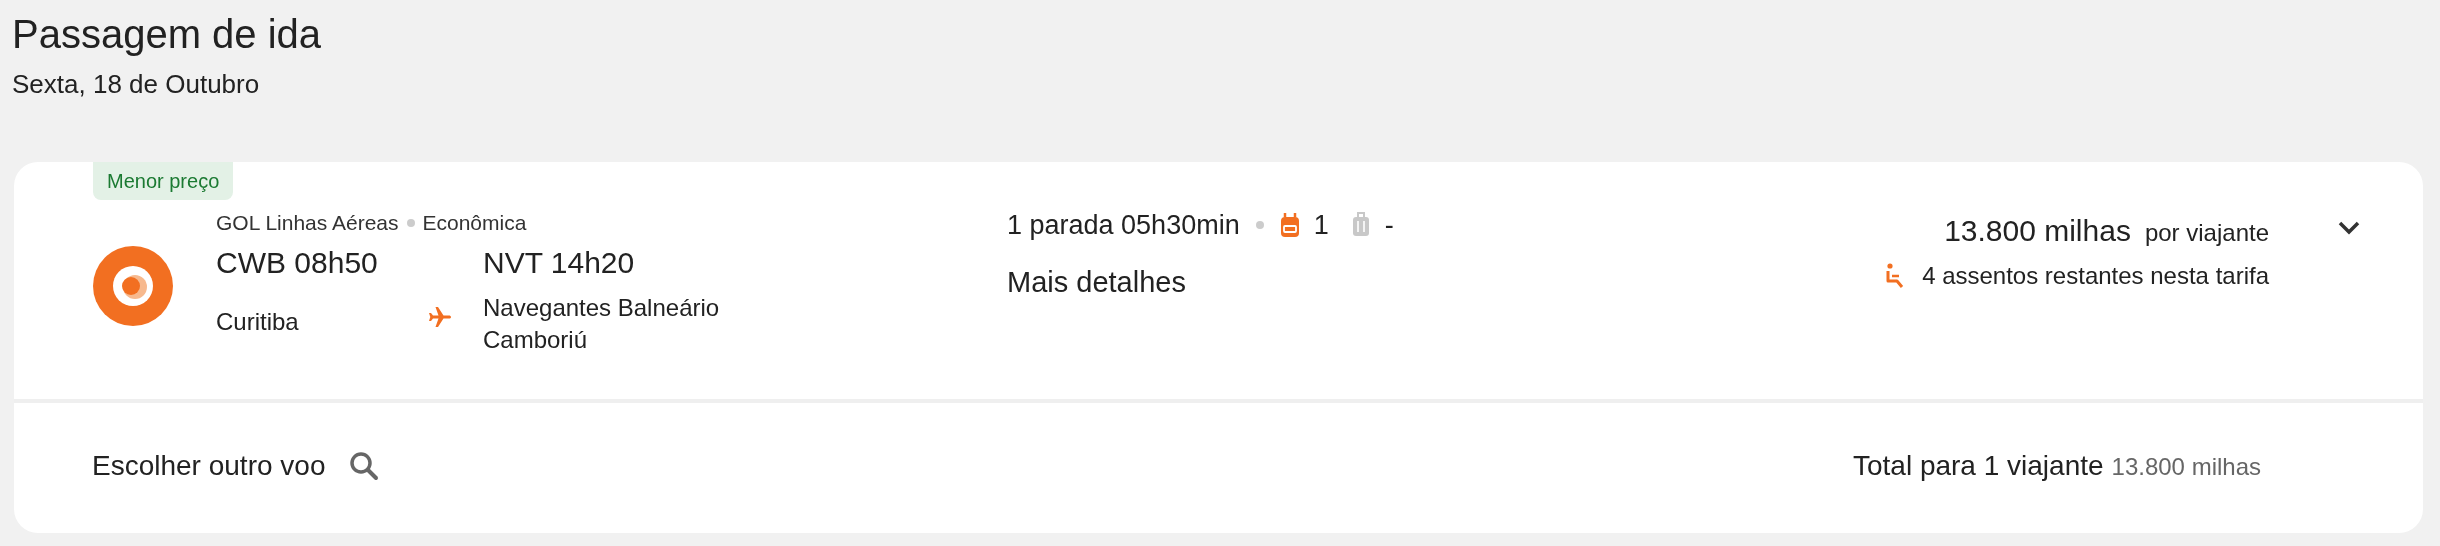 This screenshot has width=2440, height=546. What do you see at coordinates (1096, 282) in the screenshot?
I see `more-details-link: Mais detalhes` at bounding box center [1096, 282].